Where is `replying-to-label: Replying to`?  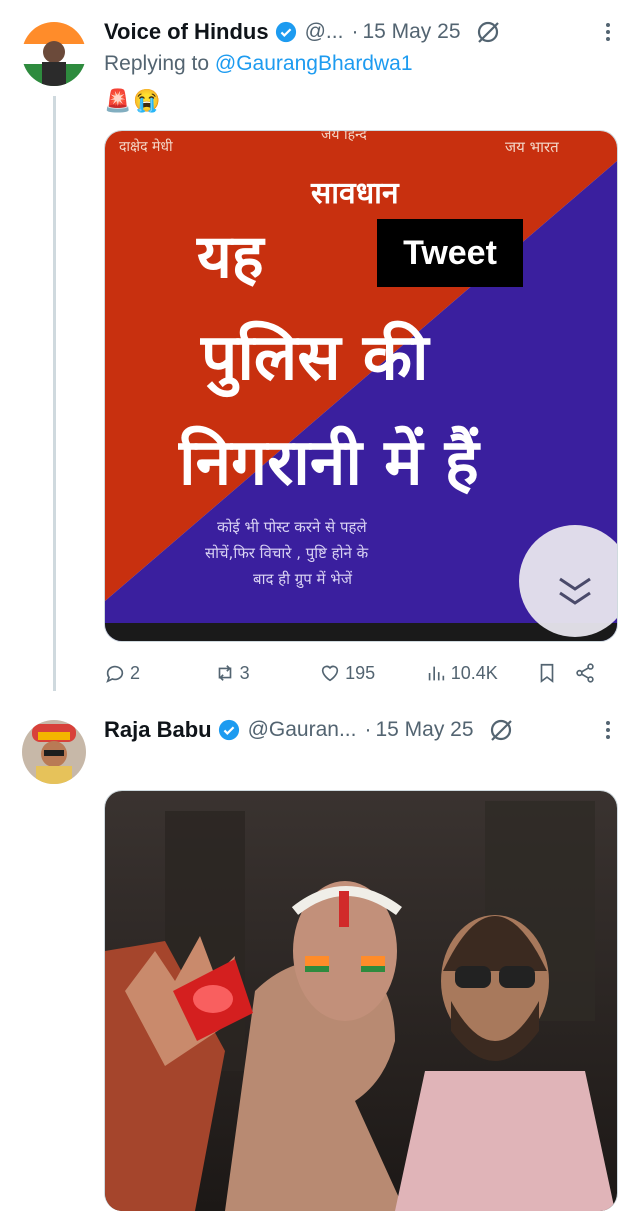 replying-to-label: Replying to is located at coordinates (159, 63).